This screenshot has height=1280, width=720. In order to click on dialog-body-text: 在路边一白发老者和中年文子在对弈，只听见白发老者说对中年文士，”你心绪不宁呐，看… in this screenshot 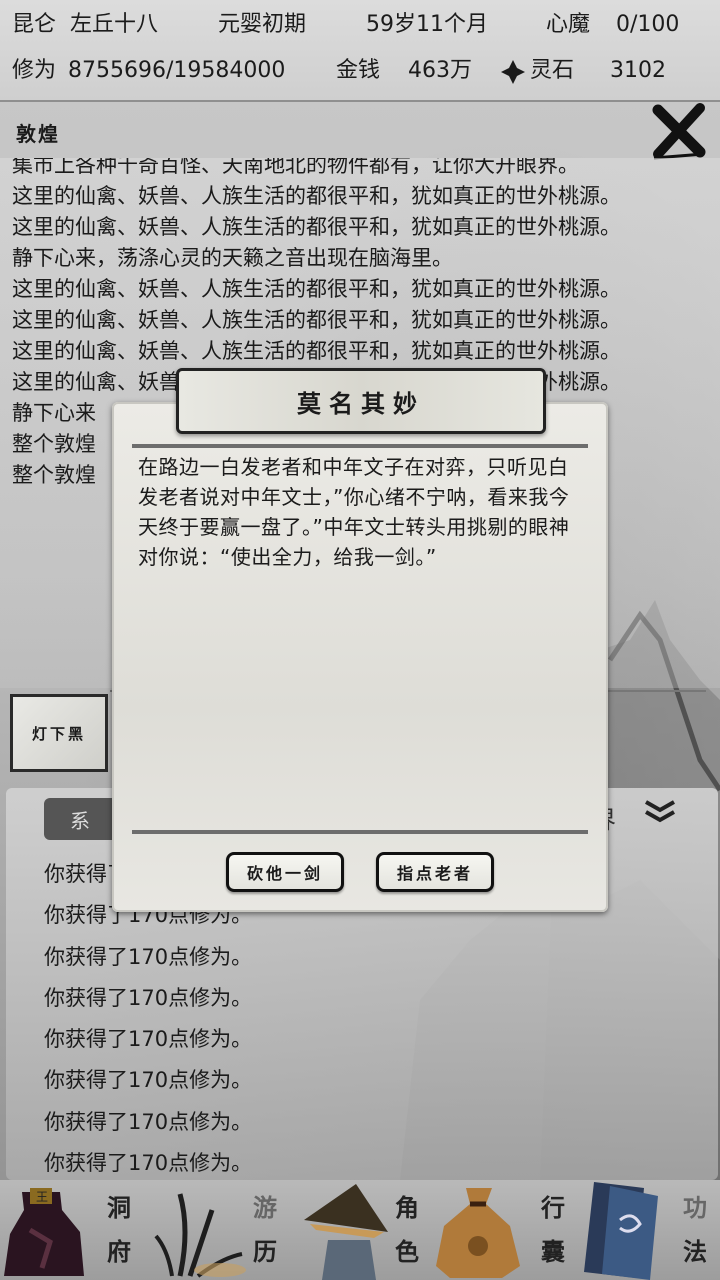, I will do `click(354, 512)`.